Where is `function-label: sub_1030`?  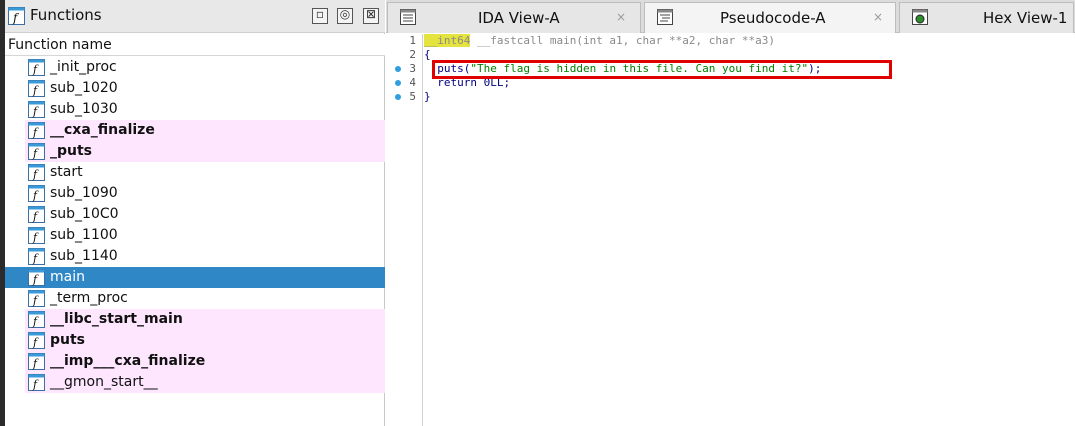 function-label: sub_1030 is located at coordinates (84, 109).